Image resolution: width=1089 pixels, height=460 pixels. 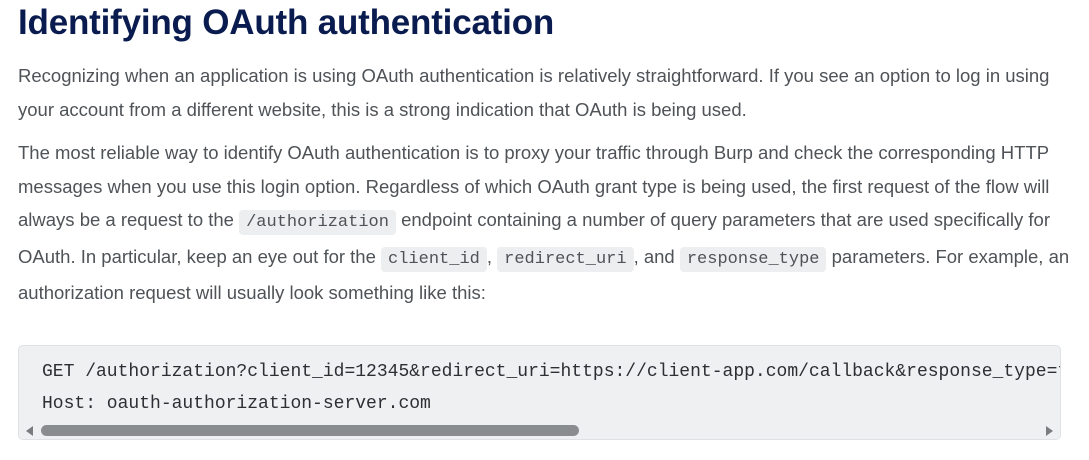 I want to click on inline-code-redirect-uri: redirect_uri, so click(x=565, y=259).